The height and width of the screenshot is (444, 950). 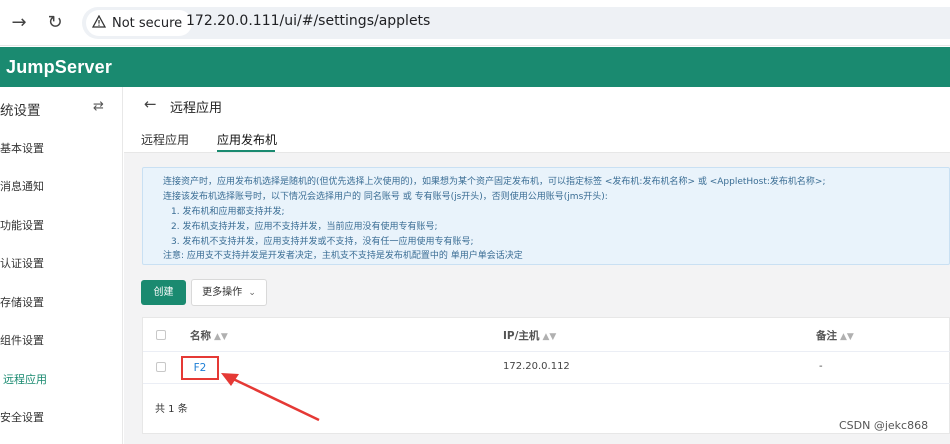 What do you see at coordinates (304, 227) in the screenshot?
I see `alert-line-4: 2. 发布机支持并发，应用不支持并发，当前应用没有使用专有账号;` at bounding box center [304, 227].